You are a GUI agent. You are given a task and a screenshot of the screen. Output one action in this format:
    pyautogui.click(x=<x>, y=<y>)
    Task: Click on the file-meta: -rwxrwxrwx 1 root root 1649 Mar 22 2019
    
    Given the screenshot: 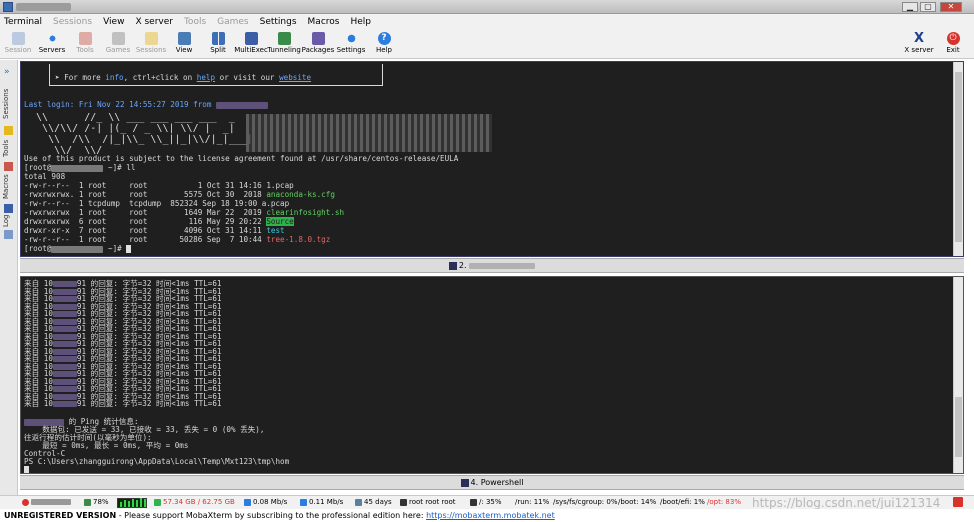 What is the action you would take?
    pyautogui.click(x=145, y=212)
    